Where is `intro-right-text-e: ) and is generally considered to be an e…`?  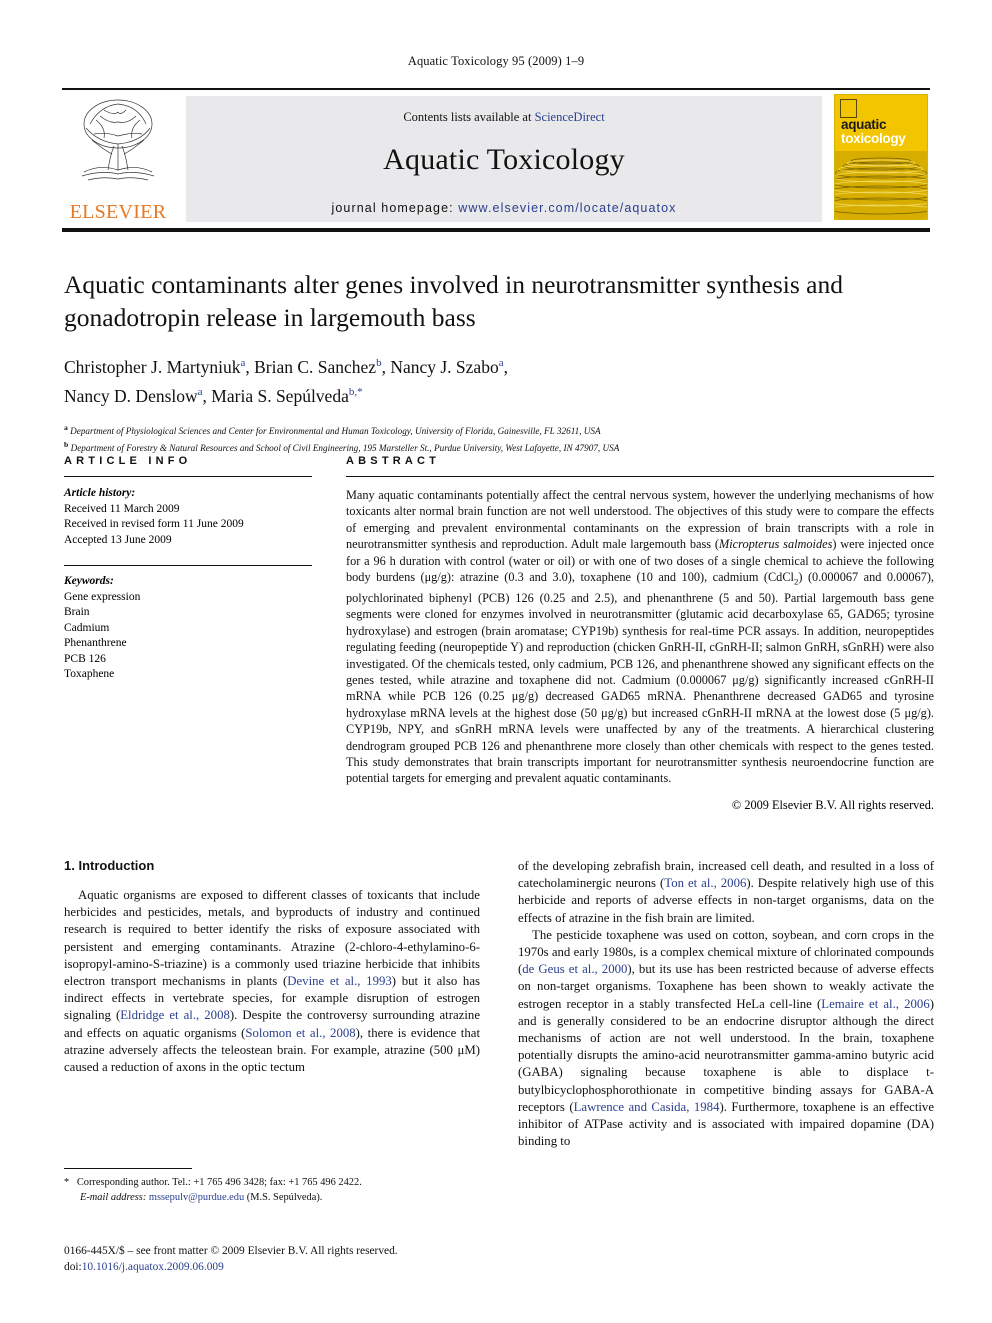 intro-right-text-e: ) and is generally considered to be an e… is located at coordinates (726, 1055).